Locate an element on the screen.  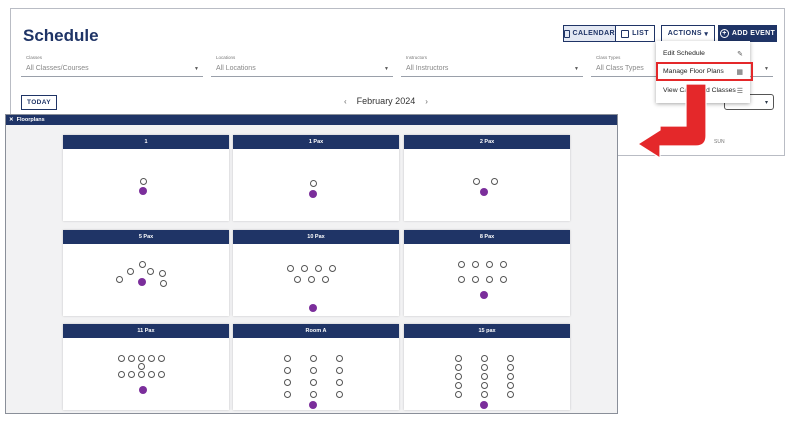
floorplan-card: 5 Pax is located at coordinates (146, 273).